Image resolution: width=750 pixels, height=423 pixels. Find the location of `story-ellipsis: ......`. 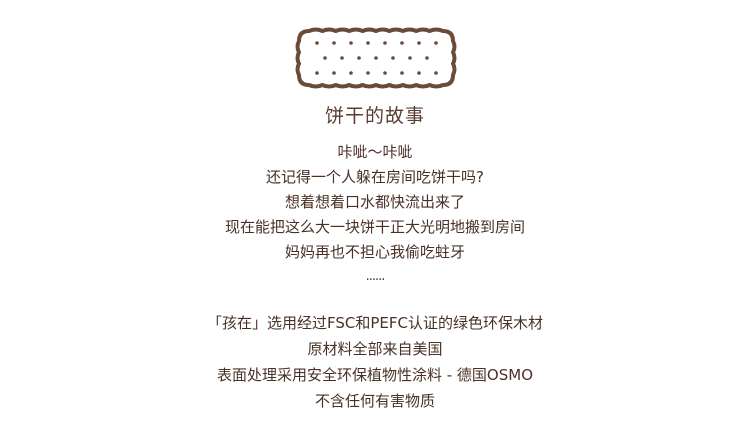

story-ellipsis: ...... is located at coordinates (375, 276).